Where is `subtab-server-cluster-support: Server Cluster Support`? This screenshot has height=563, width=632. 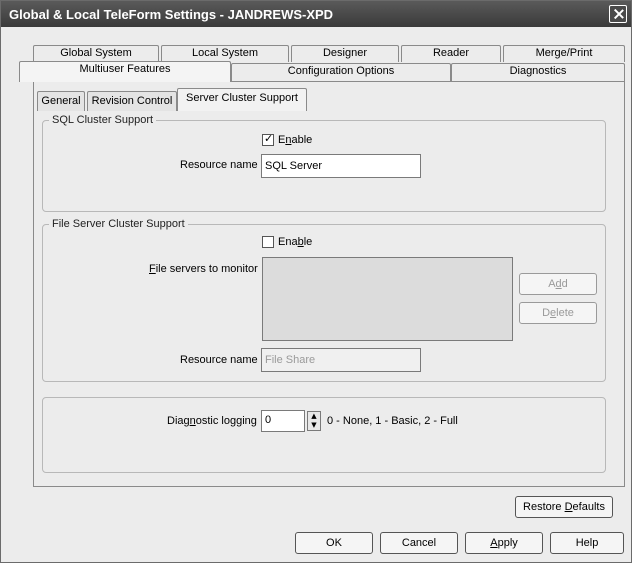
subtab-server-cluster-support: Server Cluster Support is located at coordinates (242, 99).